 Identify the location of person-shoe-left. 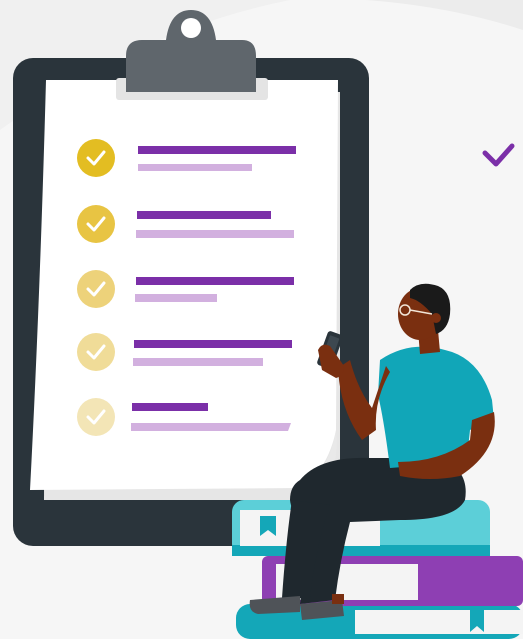
(274, 605).